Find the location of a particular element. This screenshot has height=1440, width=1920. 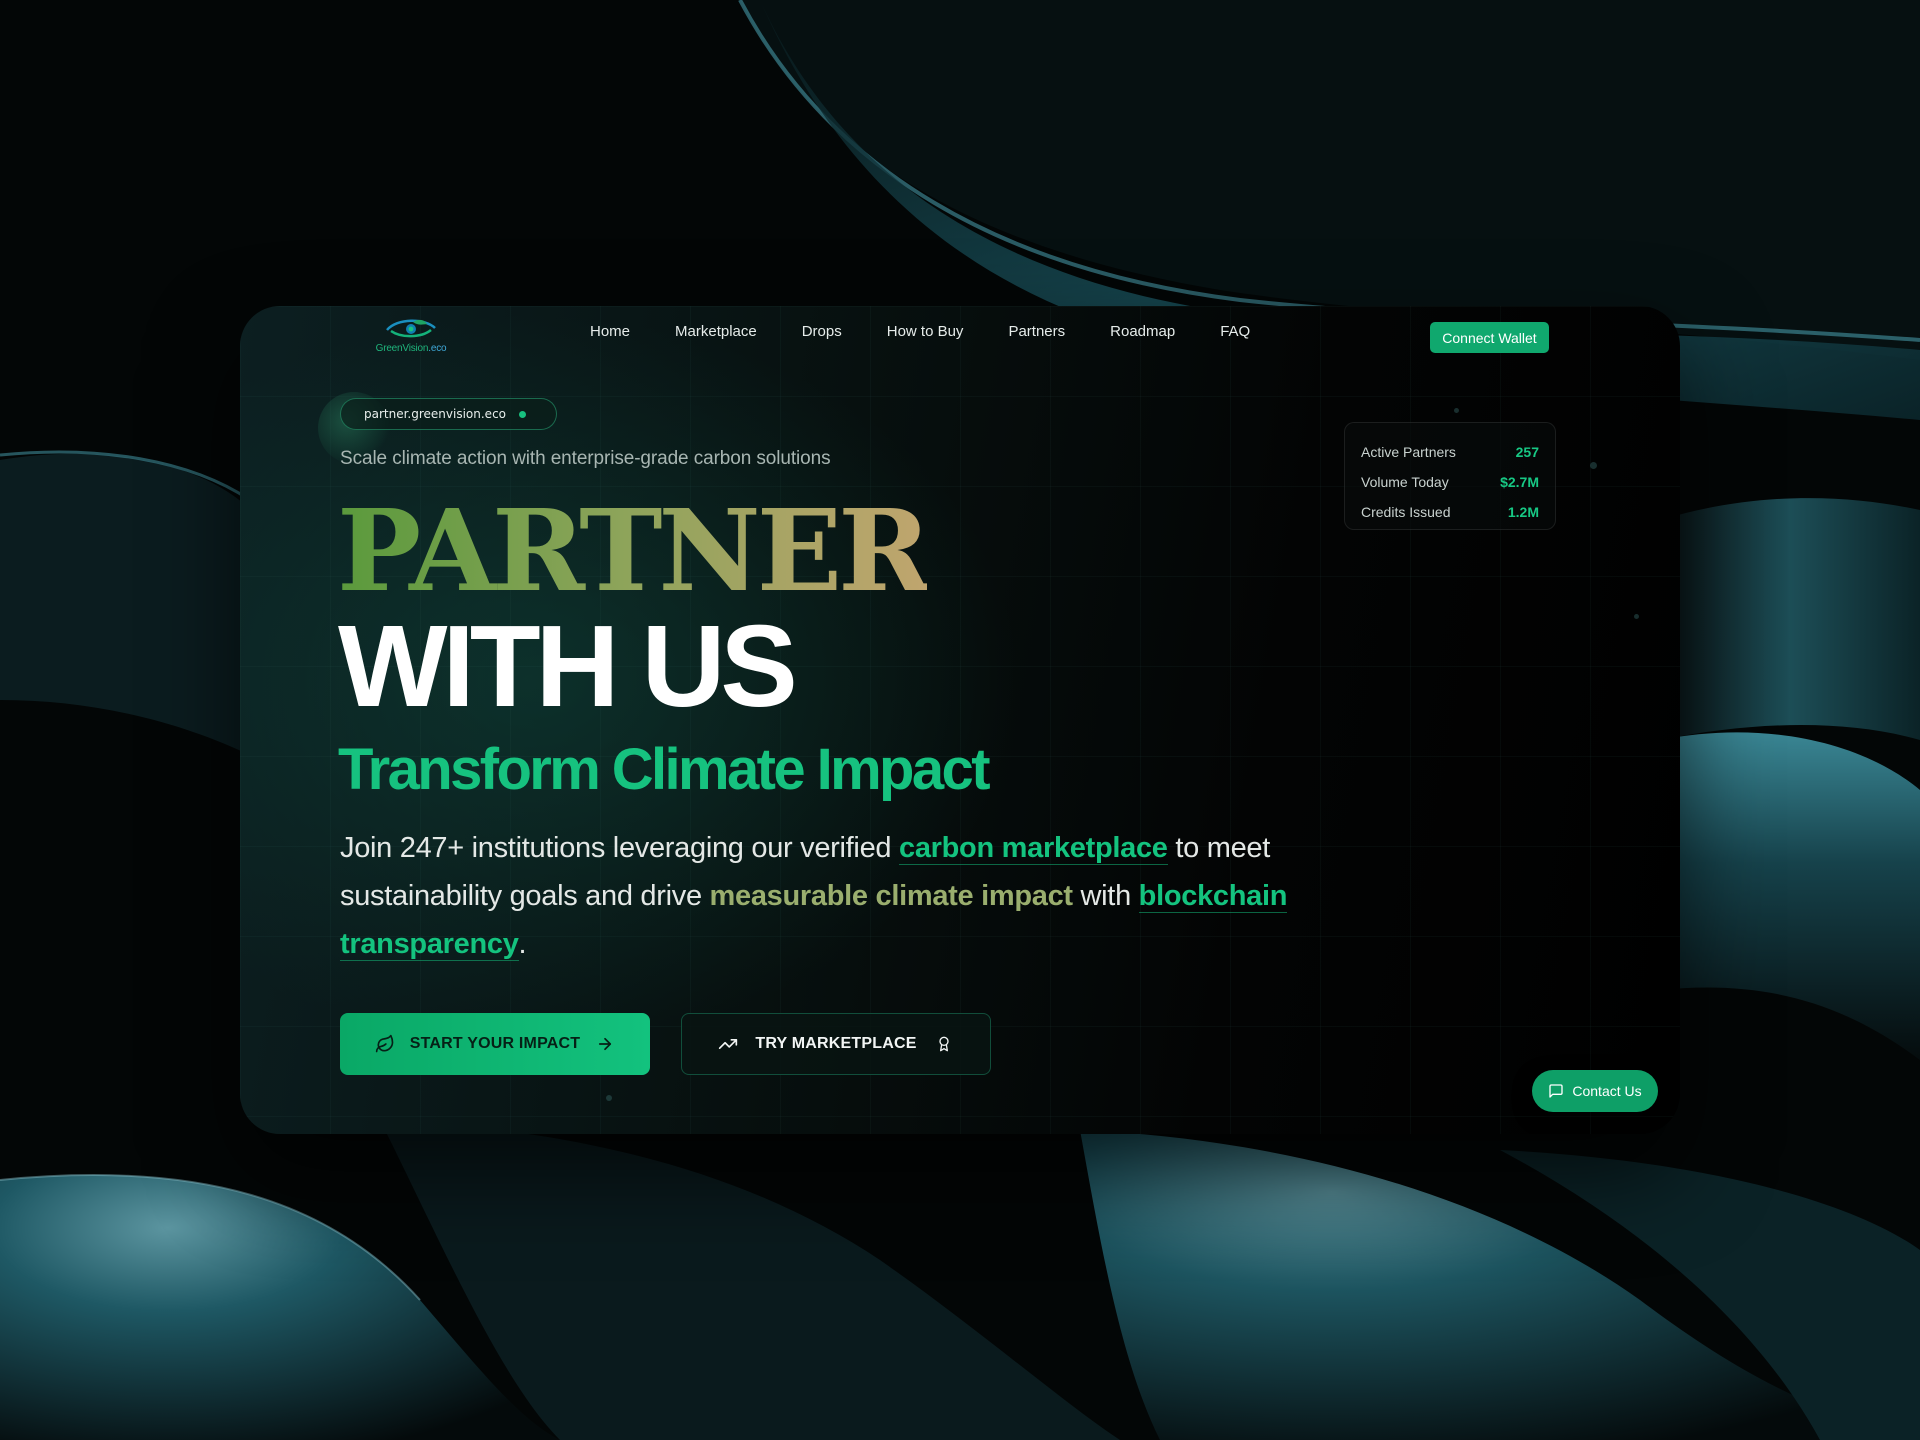

nav-roadmap: Roadmap is located at coordinates (1142, 332).